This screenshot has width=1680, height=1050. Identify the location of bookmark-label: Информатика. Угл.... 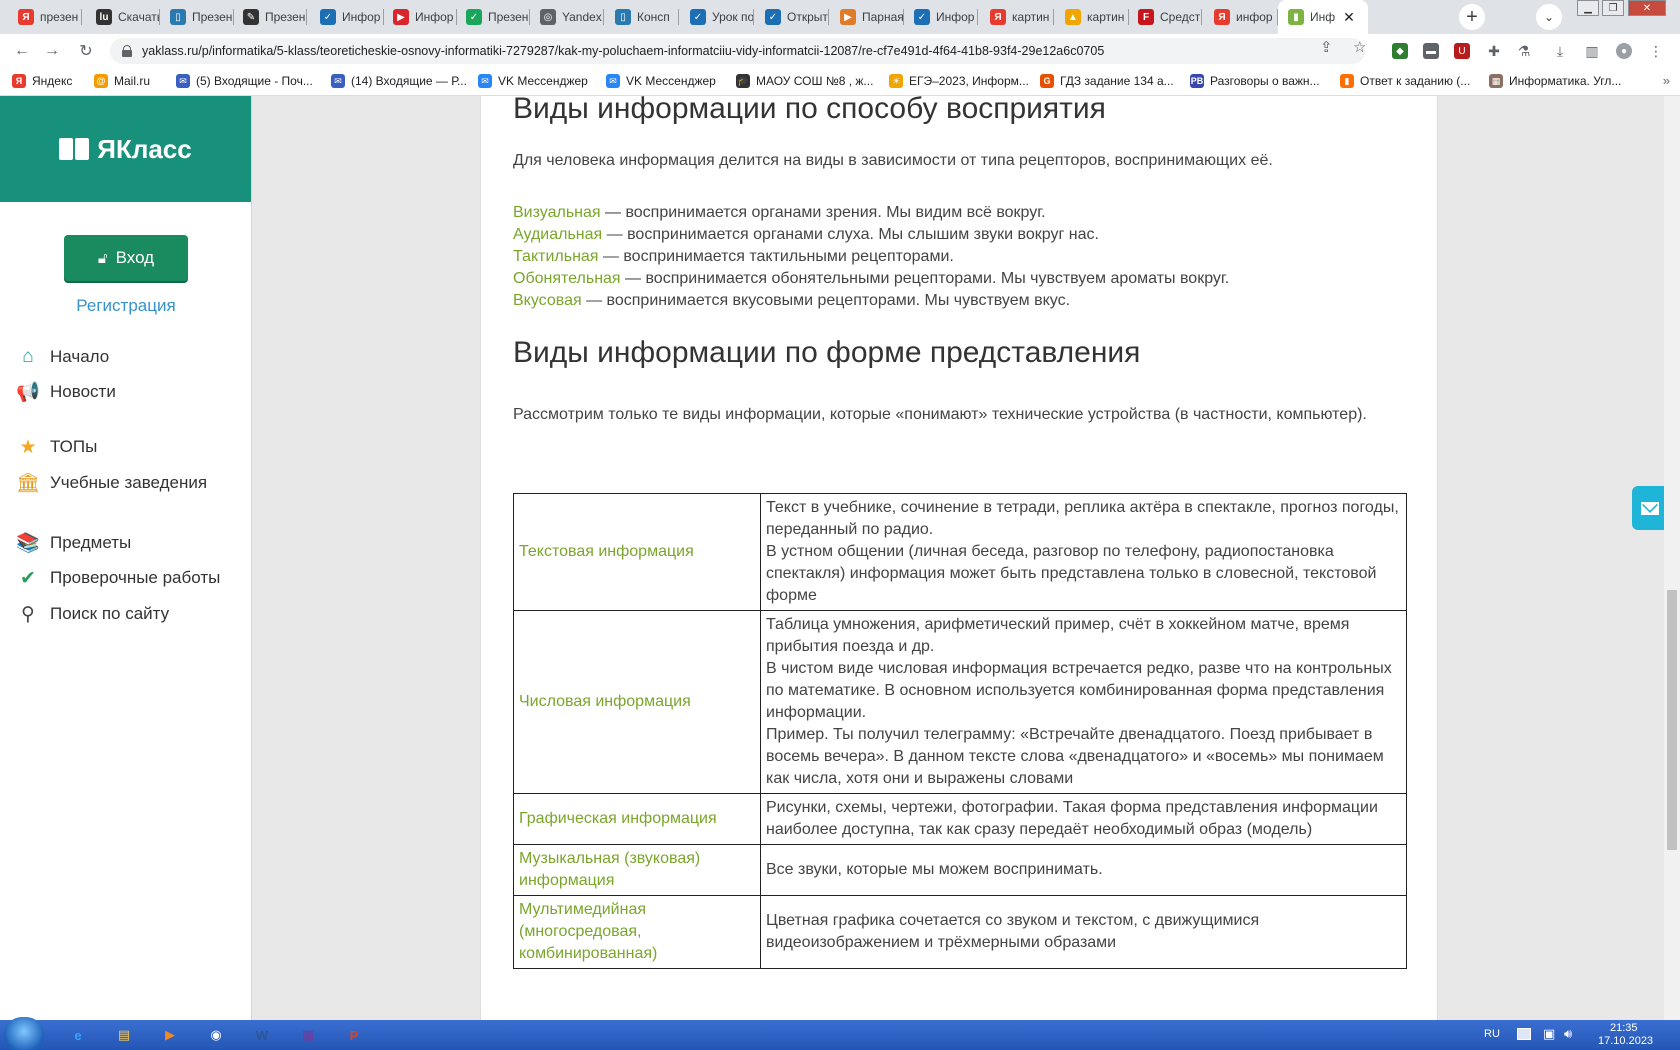
(1565, 81).